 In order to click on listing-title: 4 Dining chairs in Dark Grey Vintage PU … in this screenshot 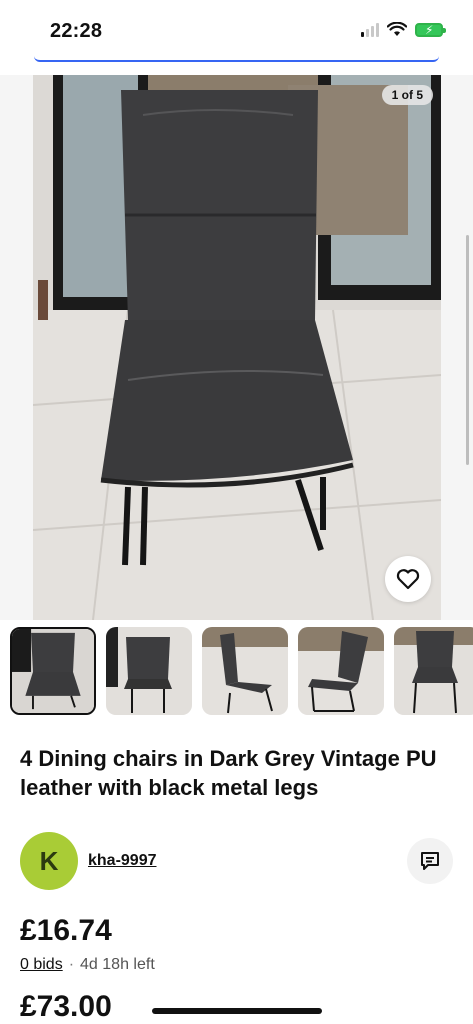, I will do `click(228, 773)`.